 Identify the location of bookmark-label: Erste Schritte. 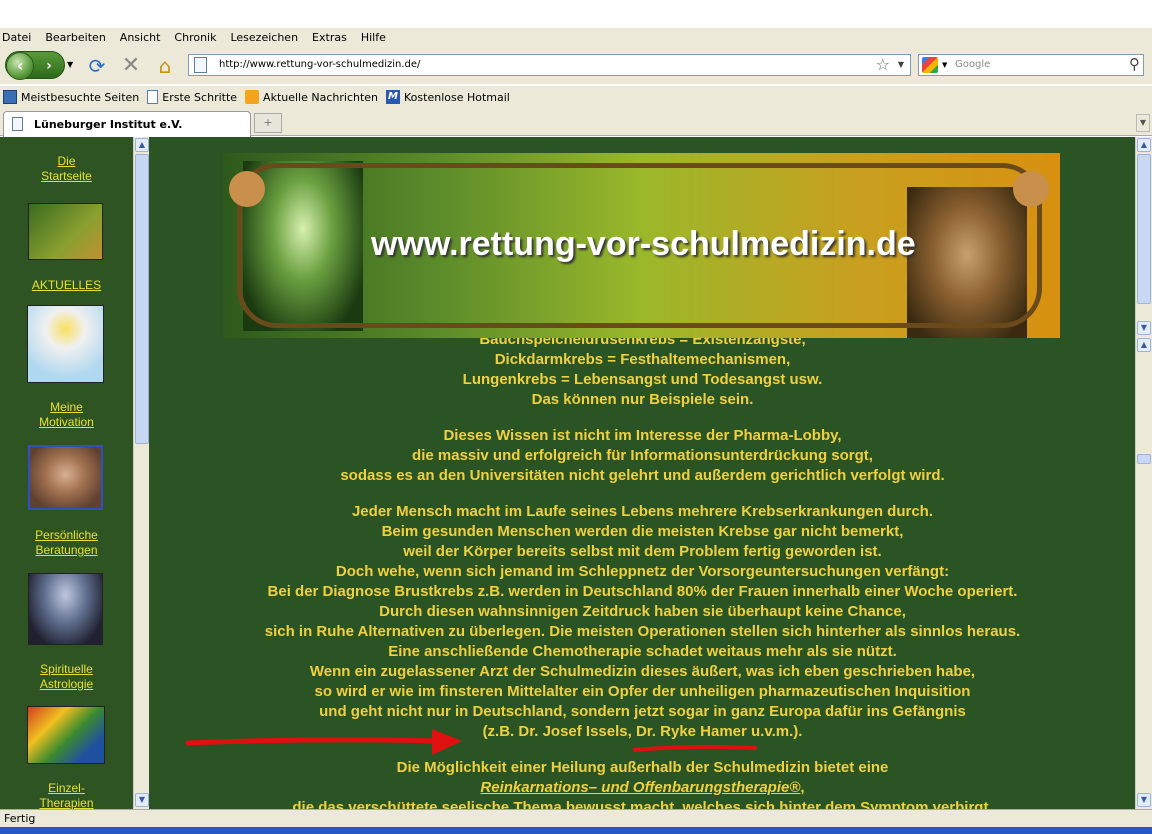
(200, 97).